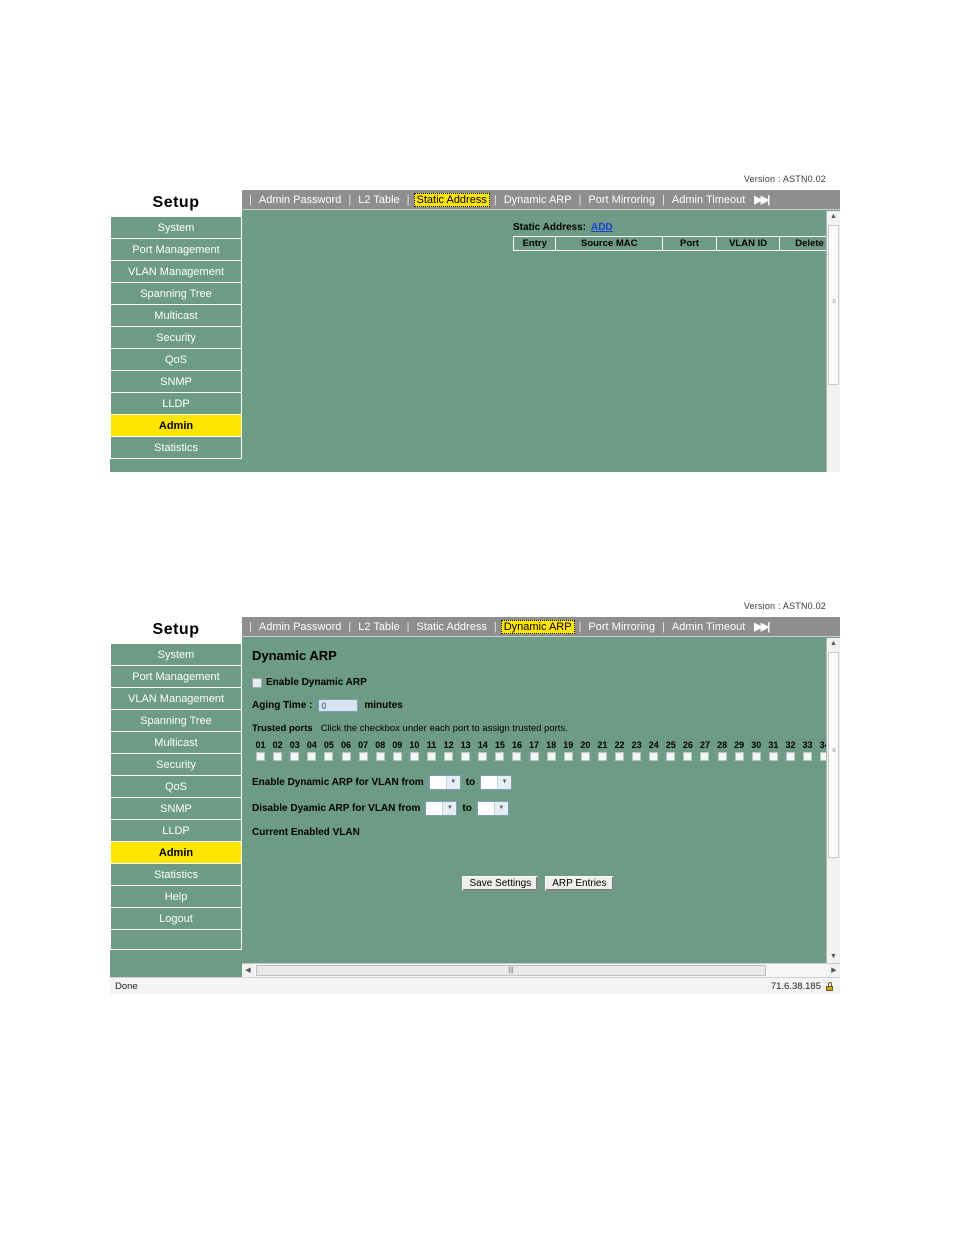 The width and height of the screenshot is (954, 1235). I want to click on scroll-left-icon: ◀, so click(248, 970).